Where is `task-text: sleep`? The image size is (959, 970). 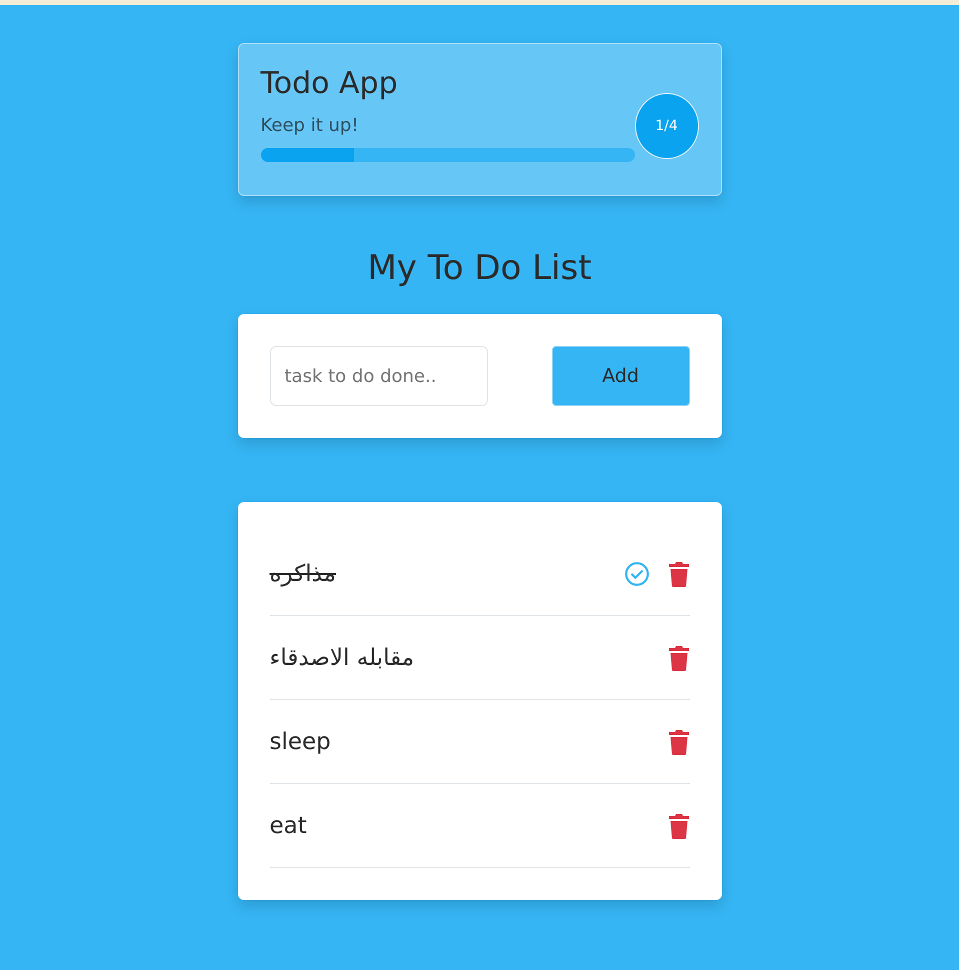
task-text: sleep is located at coordinates (301, 741).